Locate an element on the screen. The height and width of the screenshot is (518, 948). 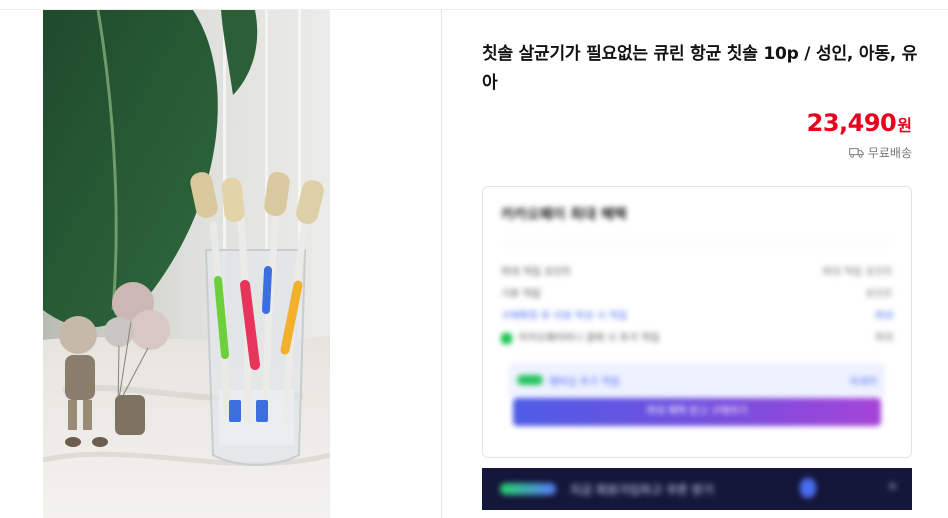
benefit-row-label: 구매확정 후 리뷰 작성 시 적립 is located at coordinates (564, 316).